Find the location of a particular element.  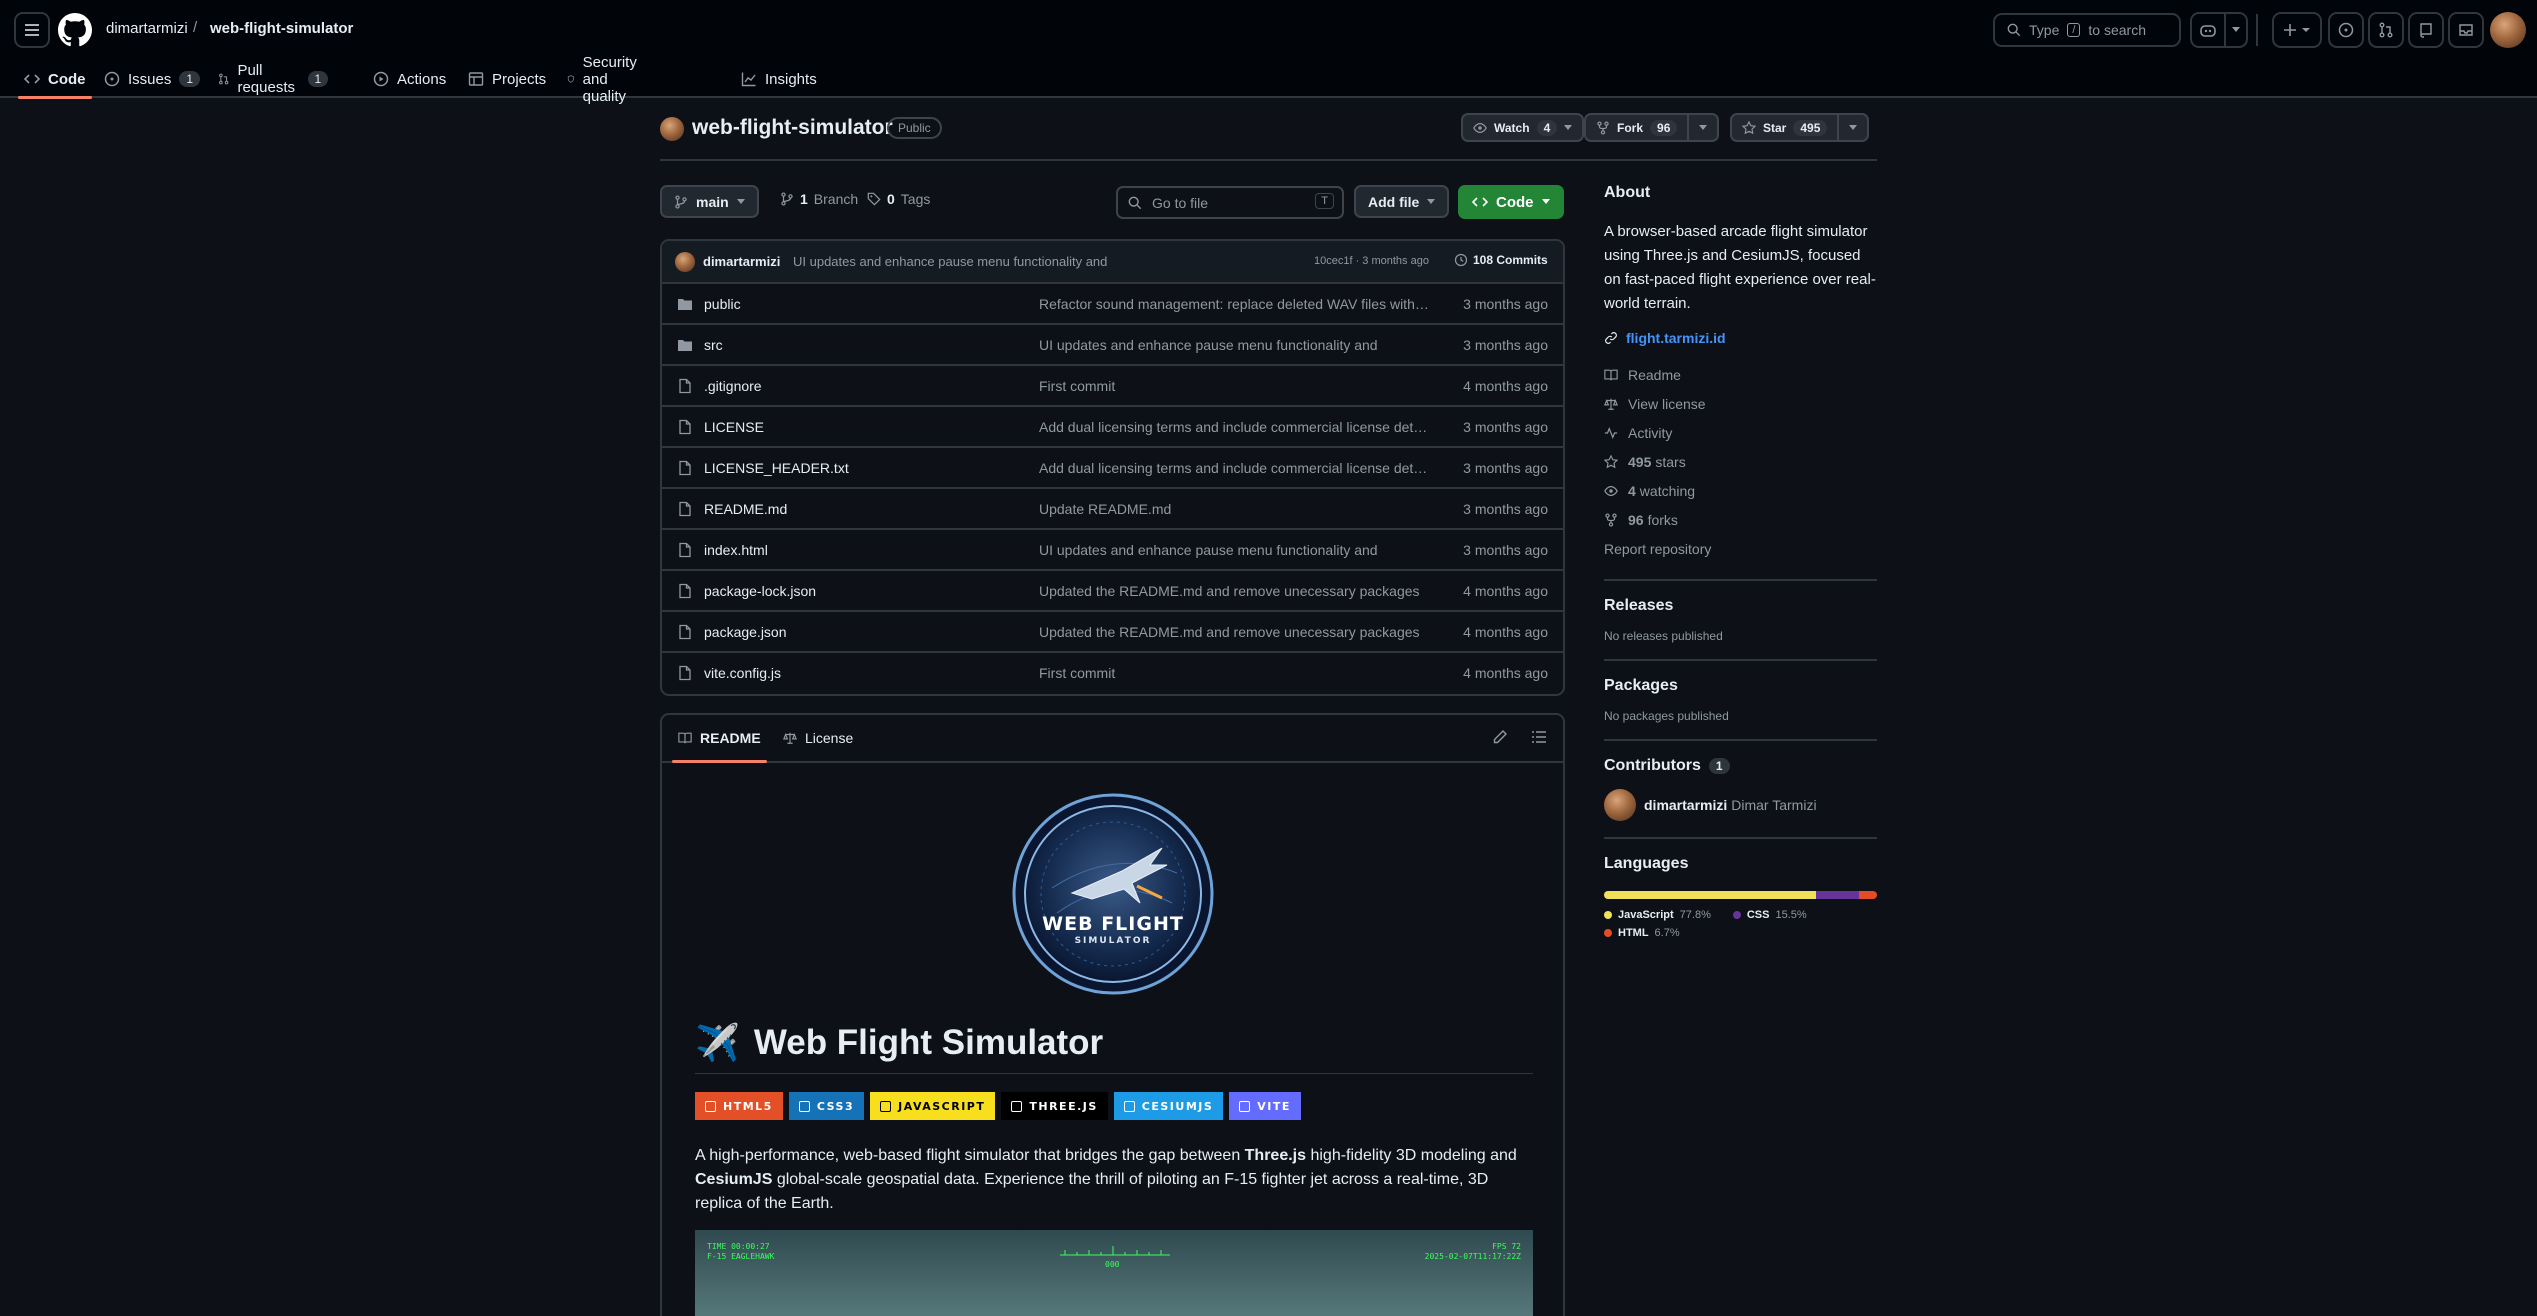

activity-link: Activity is located at coordinates (1740, 432).